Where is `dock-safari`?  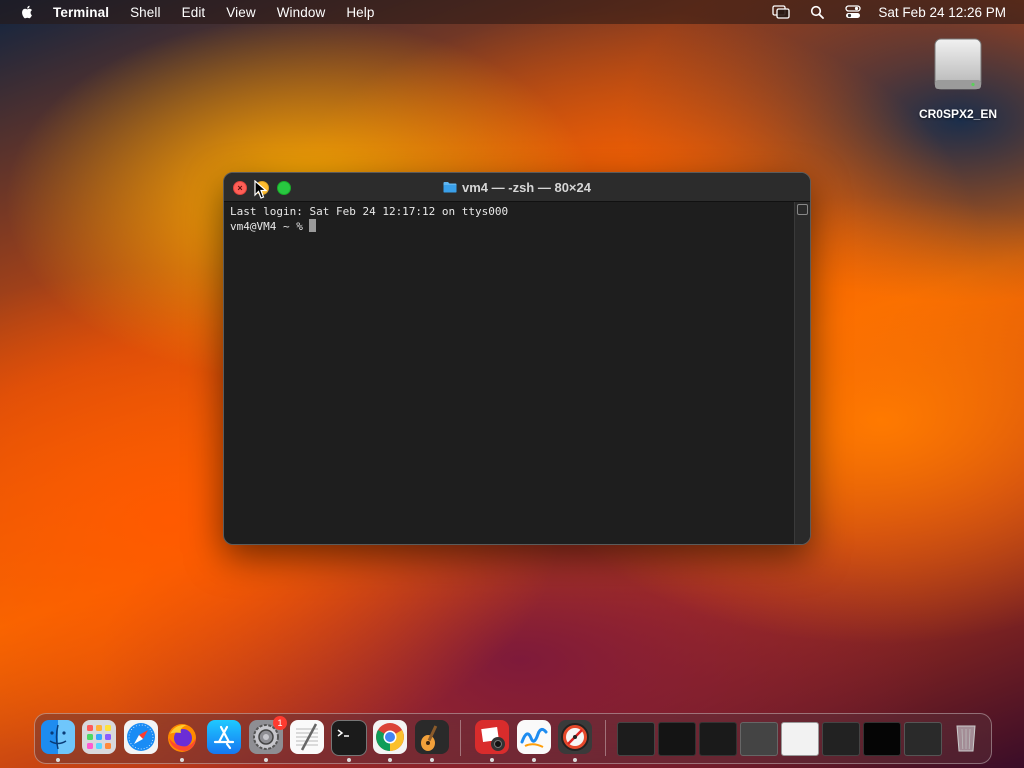
dock-safari is located at coordinates (141, 737).